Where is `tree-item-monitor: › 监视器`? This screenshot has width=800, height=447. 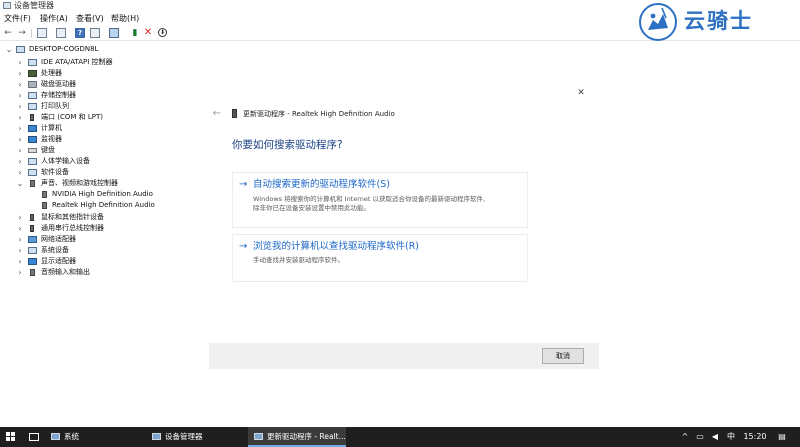 tree-item-monitor: › 监视器 is located at coordinates (100, 139).